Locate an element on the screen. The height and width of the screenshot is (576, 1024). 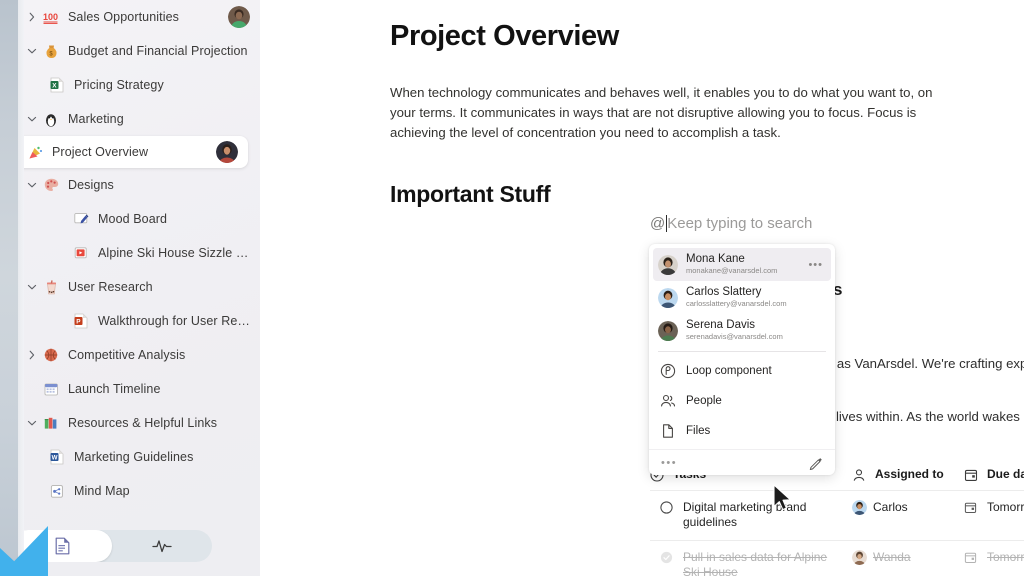
mention-person-option: Serena Davis serenadavis@vanarsdel.com is located at coordinates (742, 330).